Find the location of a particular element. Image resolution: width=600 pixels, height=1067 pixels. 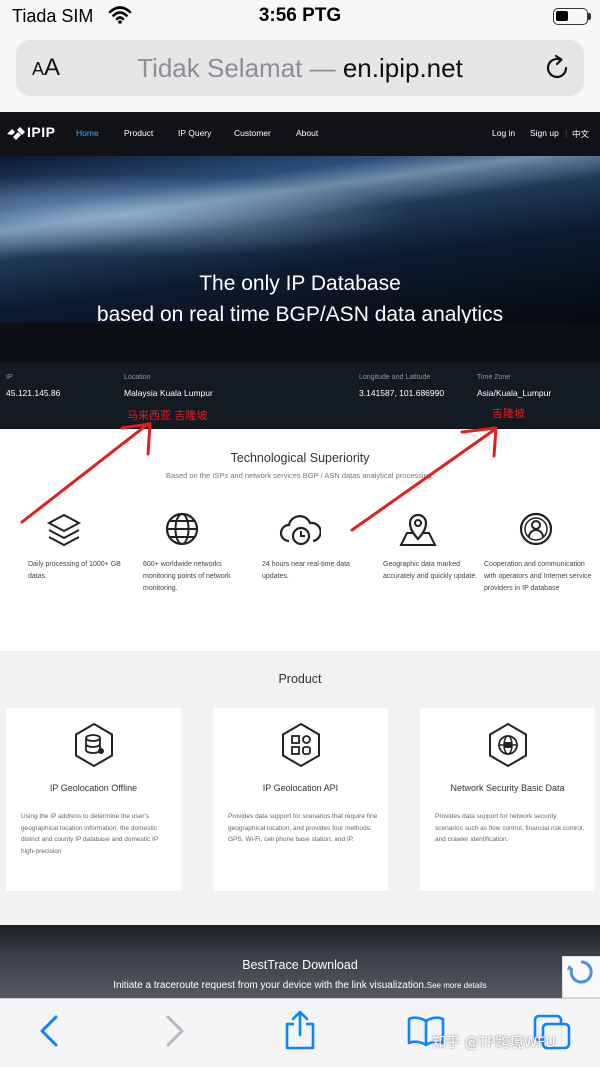

address-bar: AA Tidak Selamat — en.ipip.net is located at coordinates (300, 68).